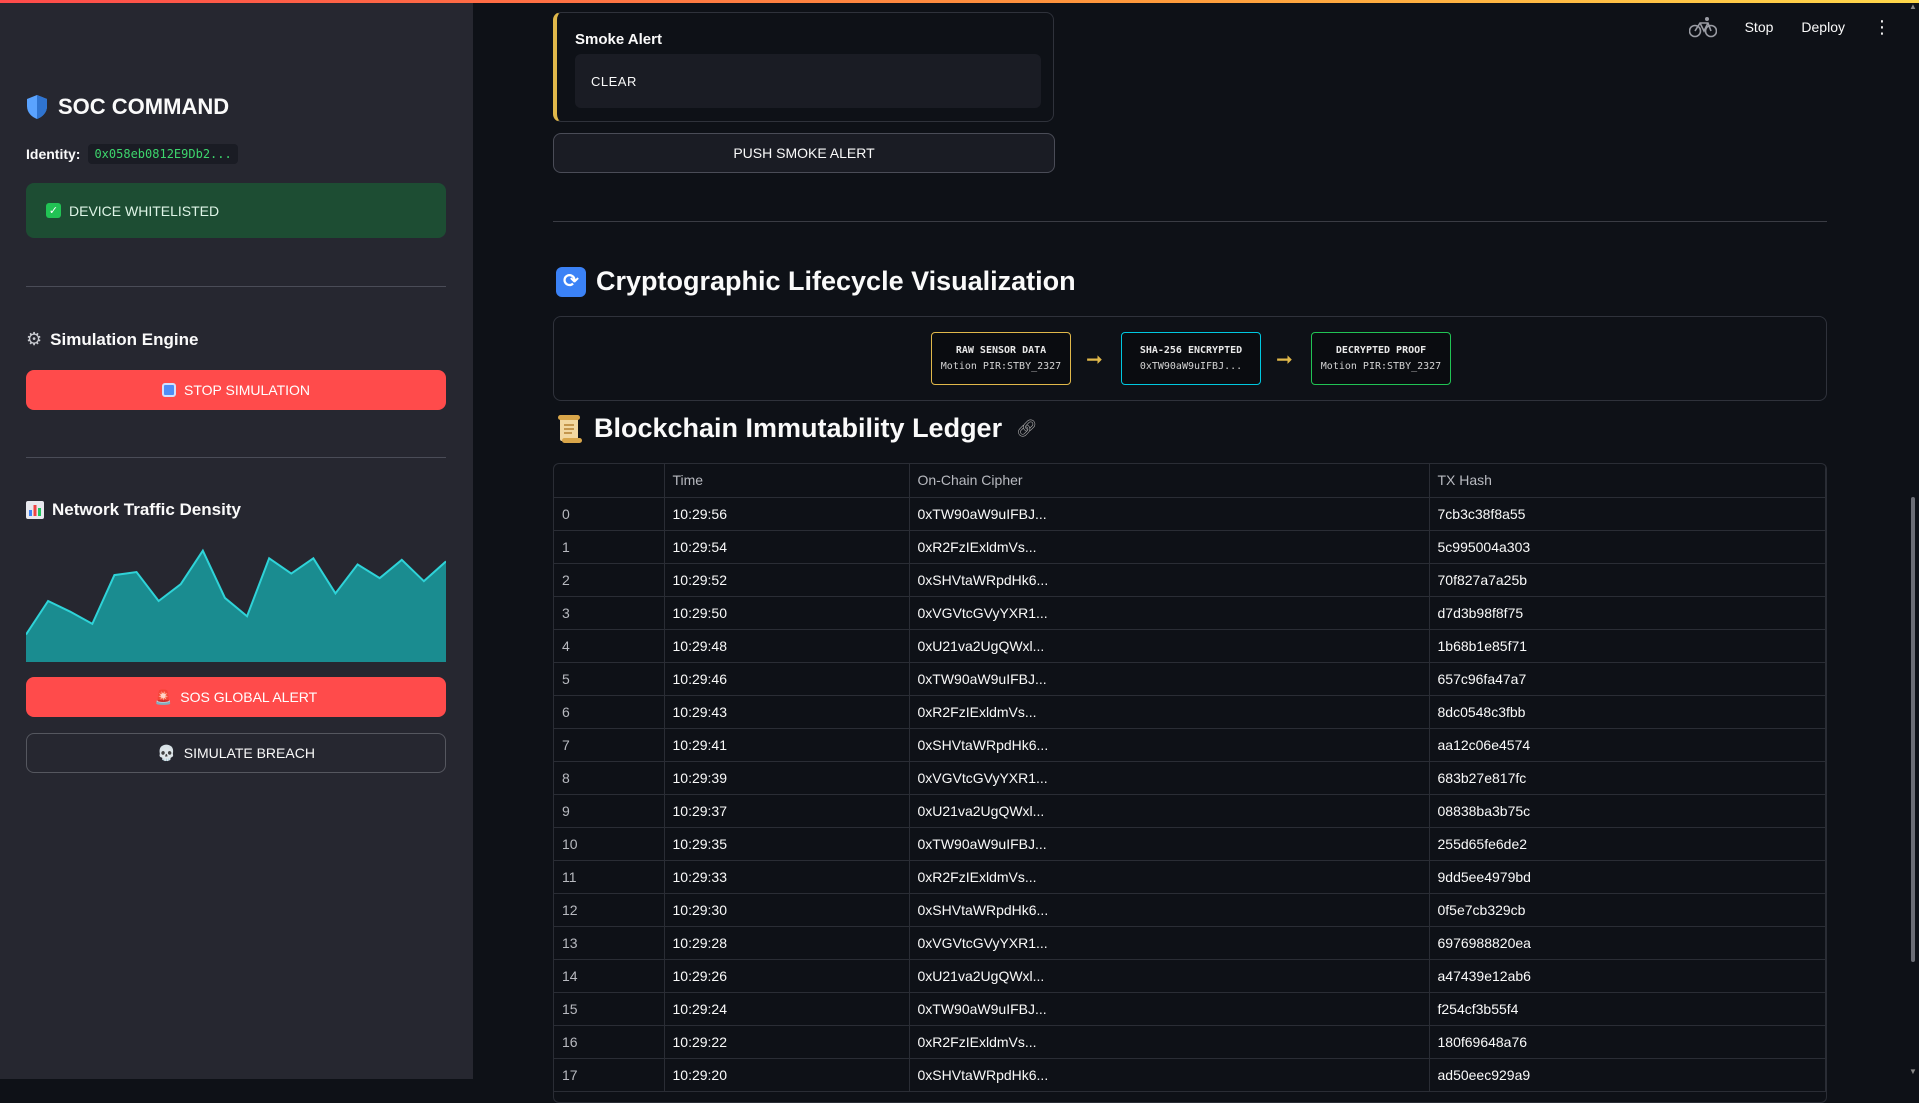 The image size is (1919, 1103). I want to click on table-row: 16 10:29:22 0xR2FzIExldmVs... 180f69648a76, so click(1190, 1042).